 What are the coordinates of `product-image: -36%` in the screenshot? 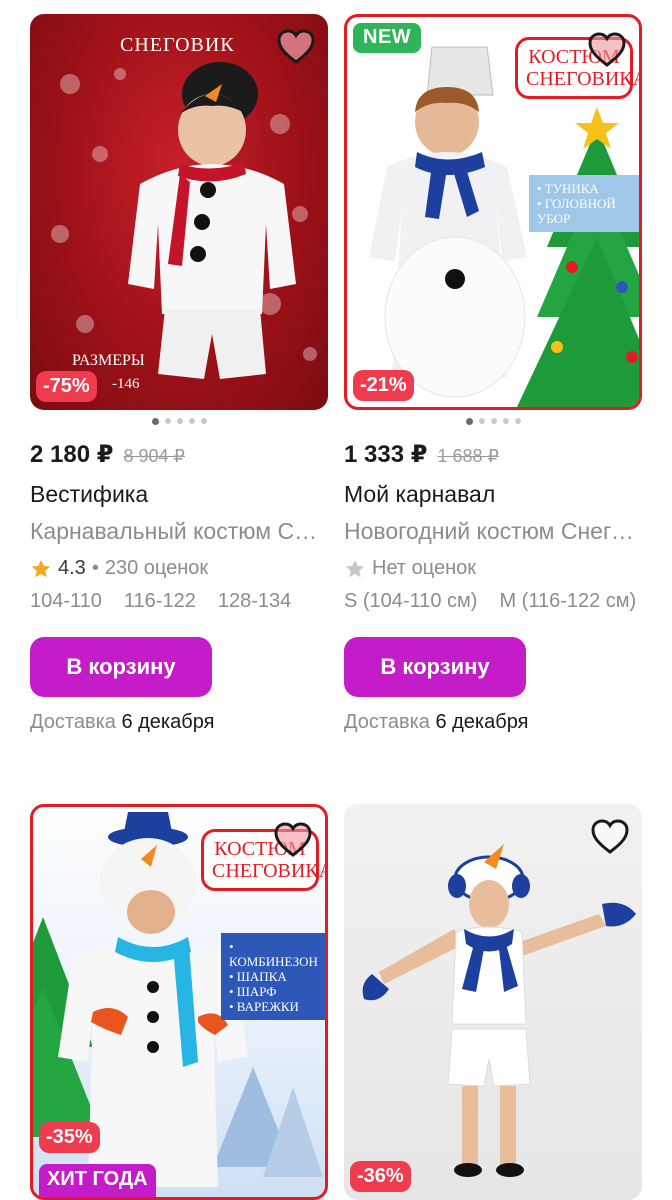 It's located at (493, 1002).